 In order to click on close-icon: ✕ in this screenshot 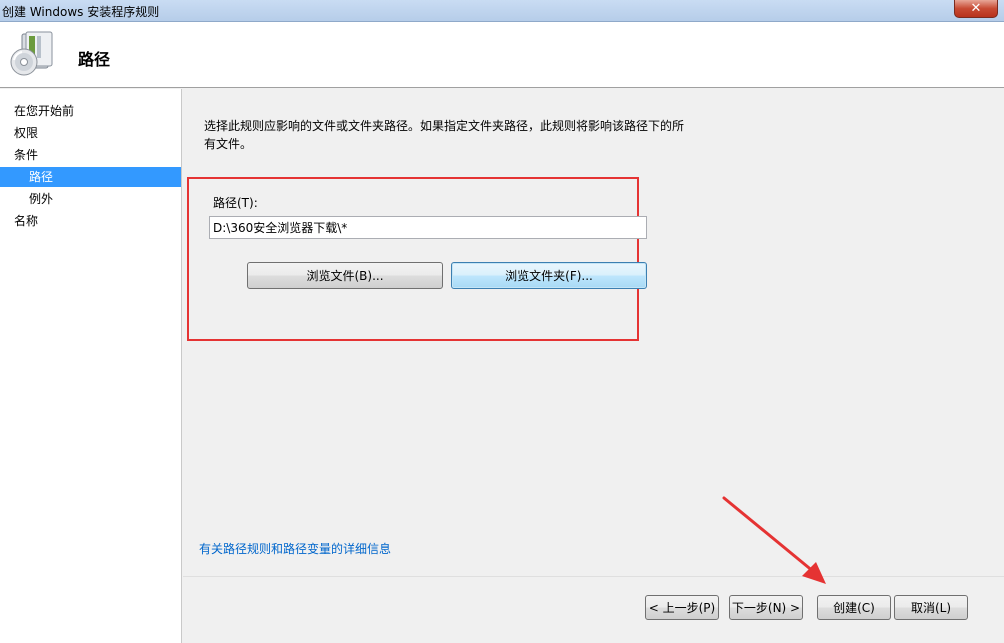, I will do `click(976, 8)`.